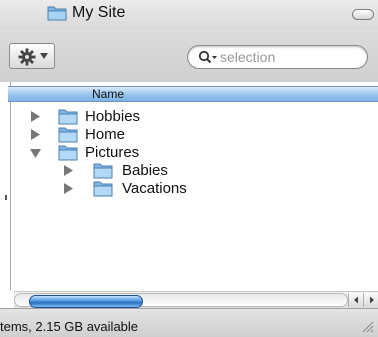 The width and height of the screenshot is (378, 337). What do you see at coordinates (145, 170) in the screenshot?
I see `list-item-label: Babies` at bounding box center [145, 170].